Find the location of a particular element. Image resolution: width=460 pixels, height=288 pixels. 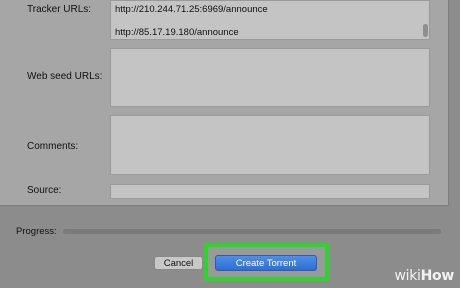

wikihow-watermark: wikiHow is located at coordinates (424, 276).